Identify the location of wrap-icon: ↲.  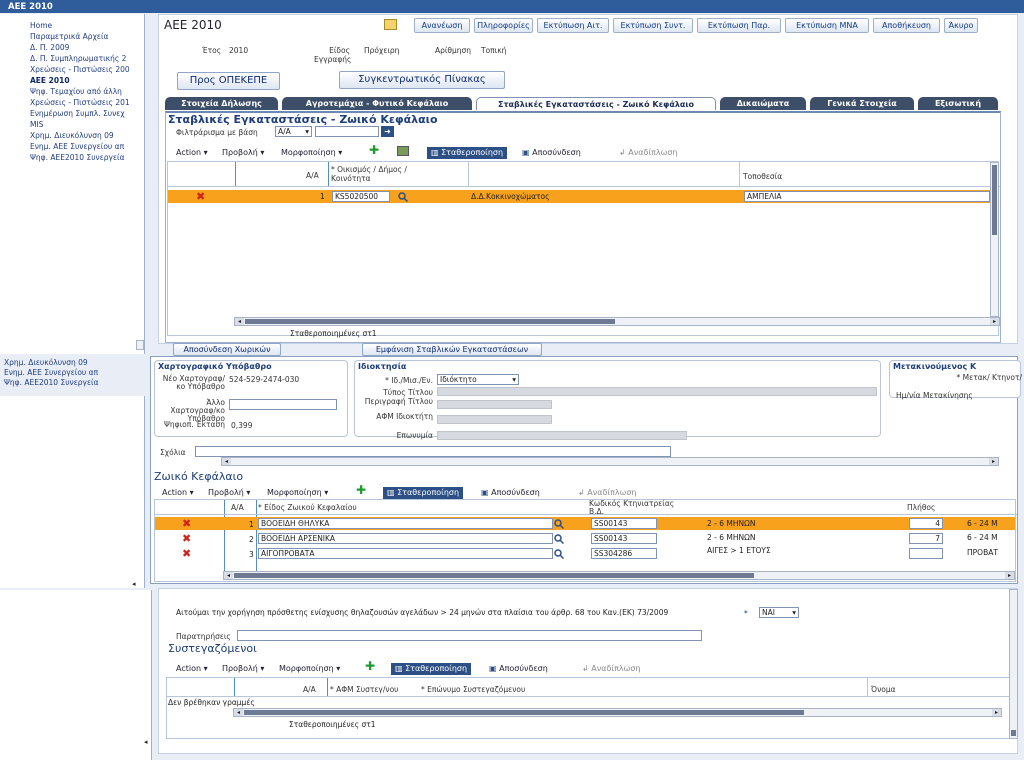
(587, 668).